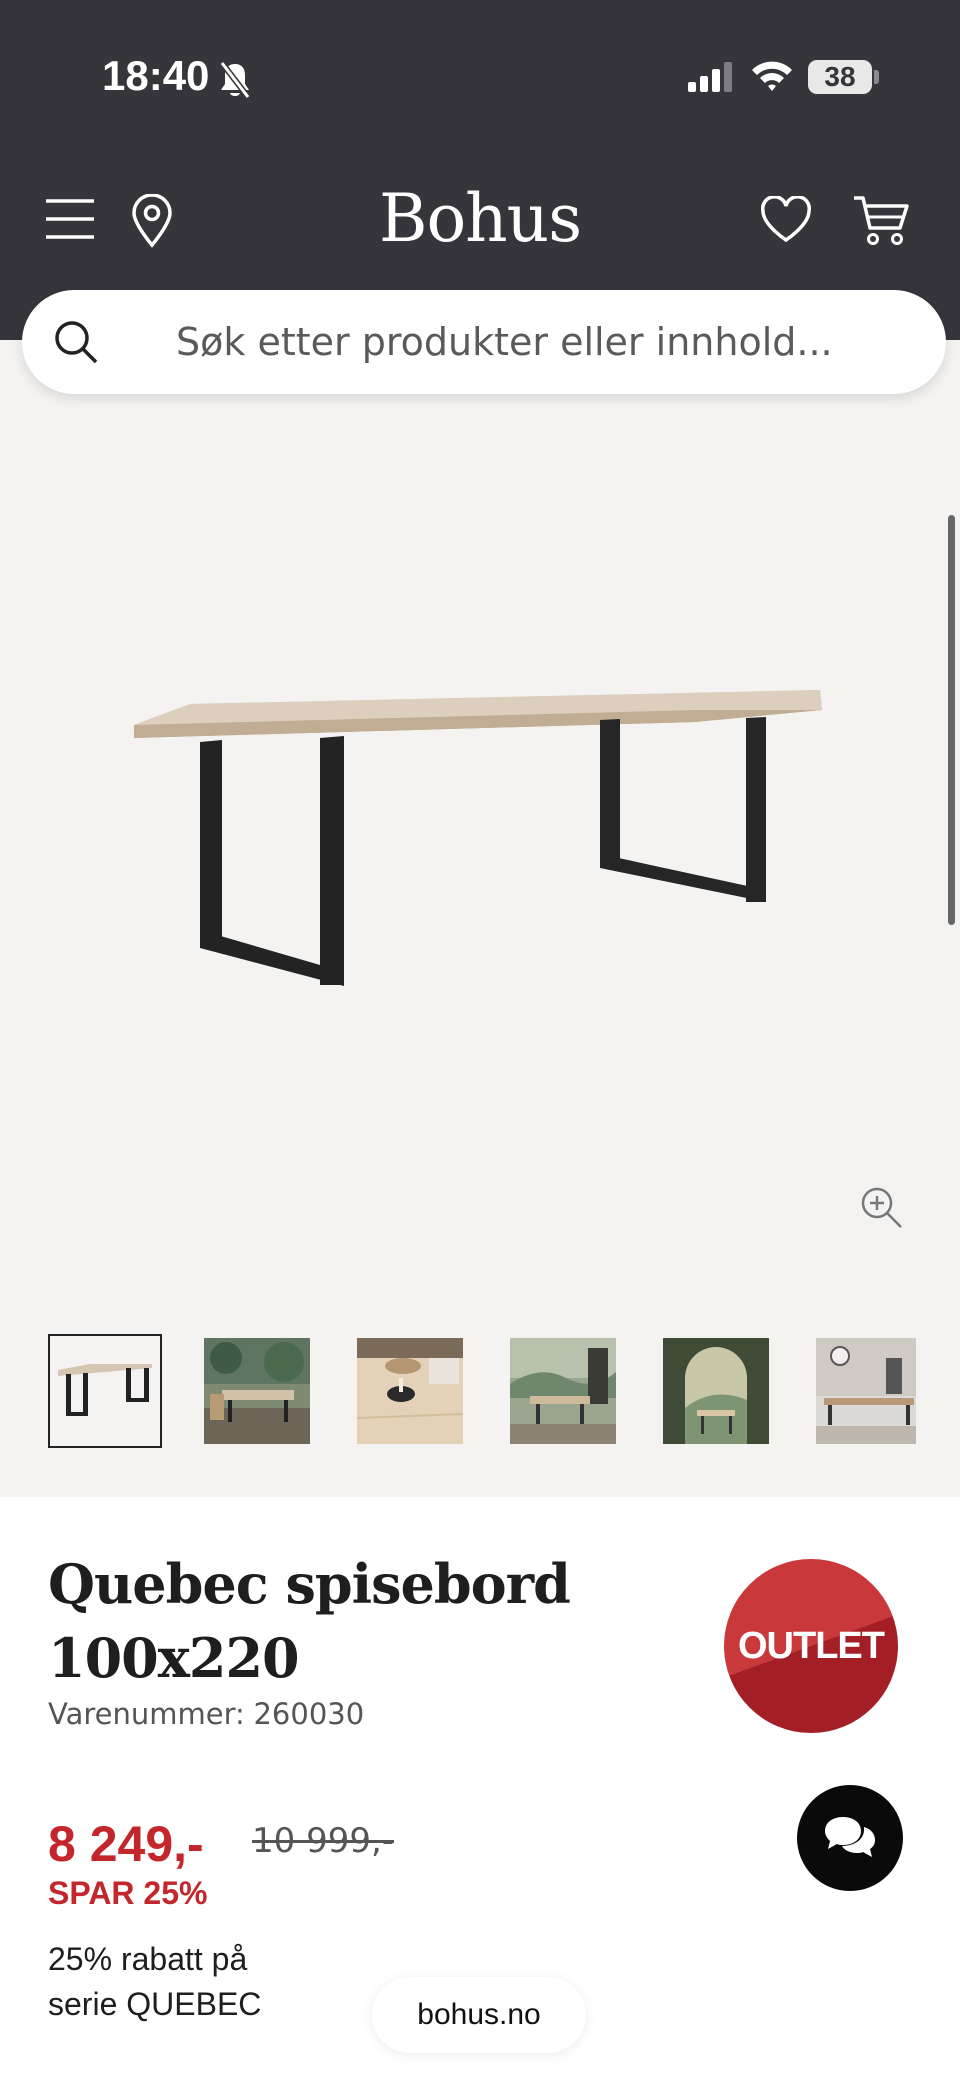  Describe the element at coordinates (105, 1391) in the screenshot. I see `thumbnail-table-product` at that location.